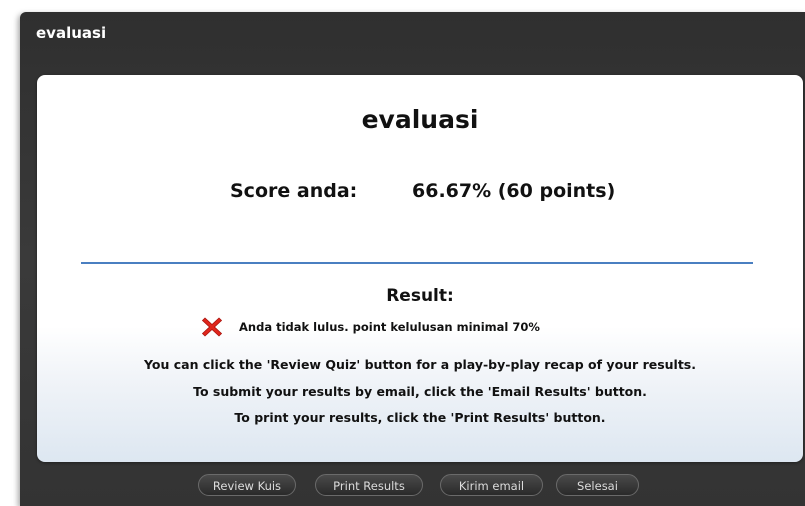 This screenshot has height=506, width=805. What do you see at coordinates (212, 327) in the screenshot?
I see `red-x-icon` at bounding box center [212, 327].